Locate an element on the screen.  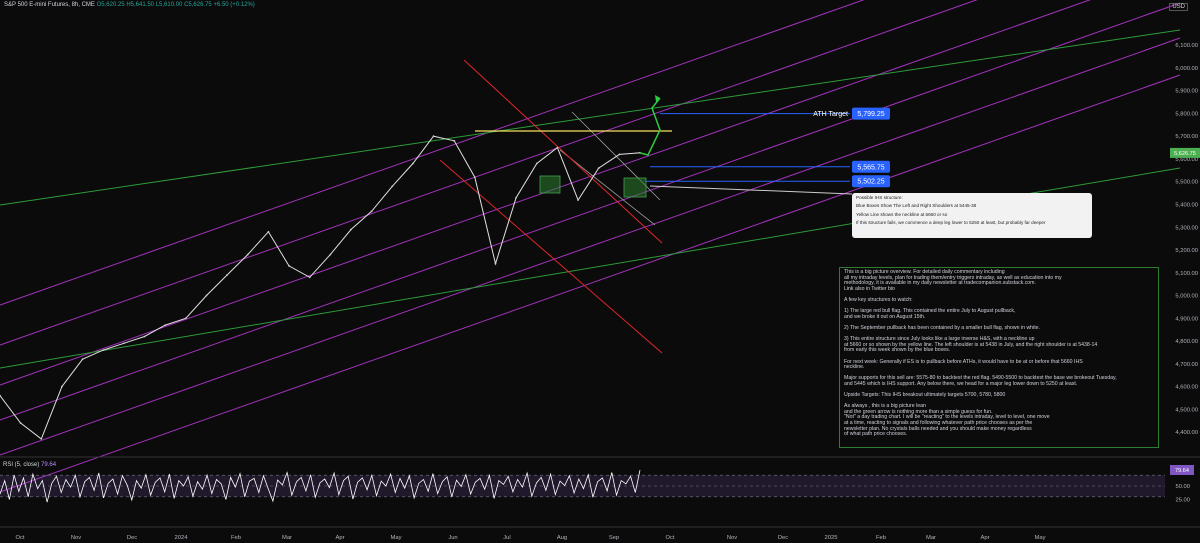
rsi-header: RSI (5, close) 79.64 is located at coordinates (29, 465).